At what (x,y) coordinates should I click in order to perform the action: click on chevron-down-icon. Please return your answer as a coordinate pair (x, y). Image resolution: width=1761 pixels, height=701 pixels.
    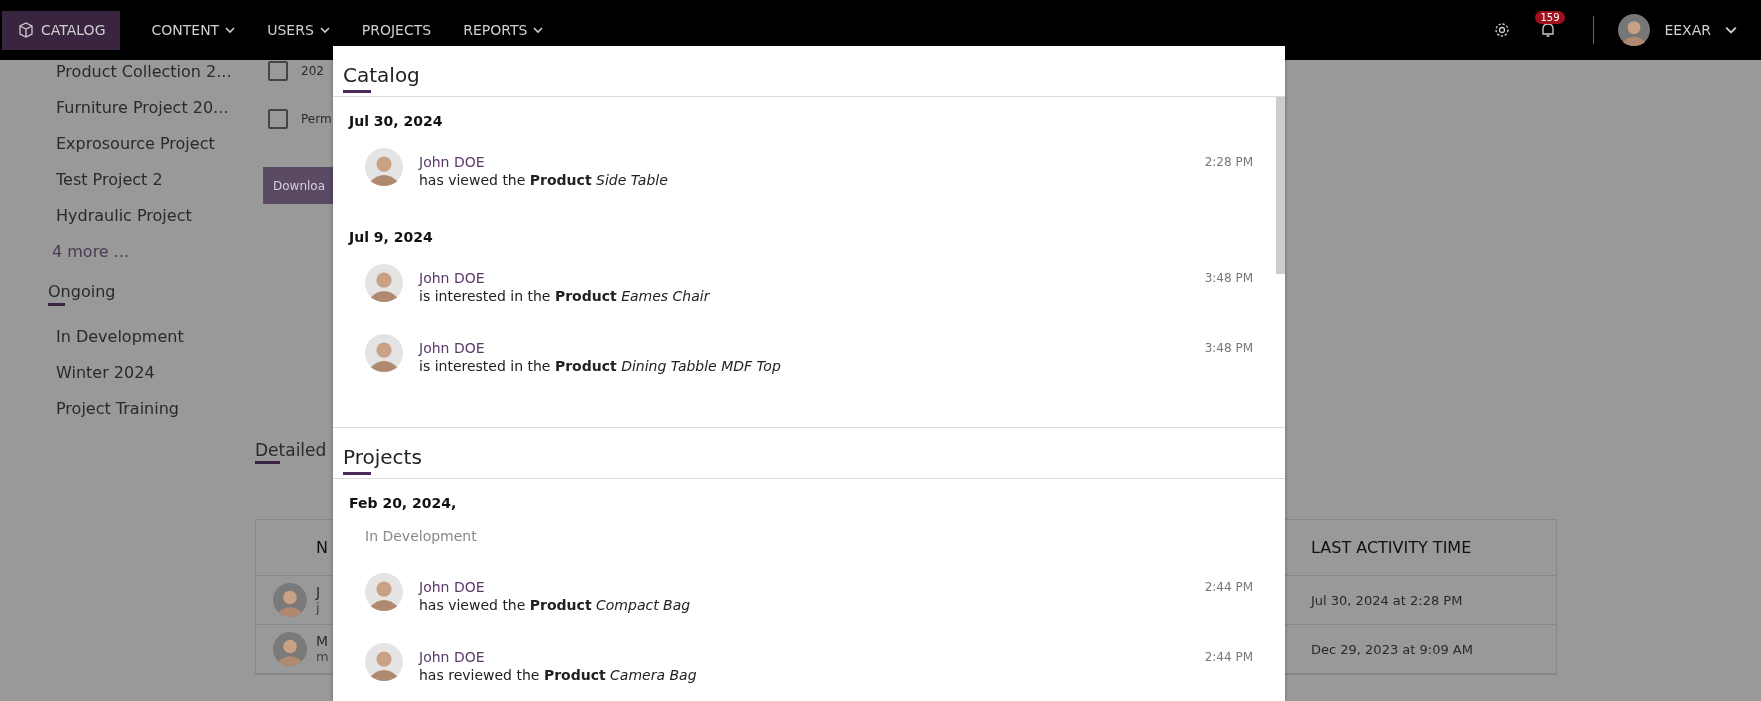
    Looking at the image, I should click on (1731, 30).